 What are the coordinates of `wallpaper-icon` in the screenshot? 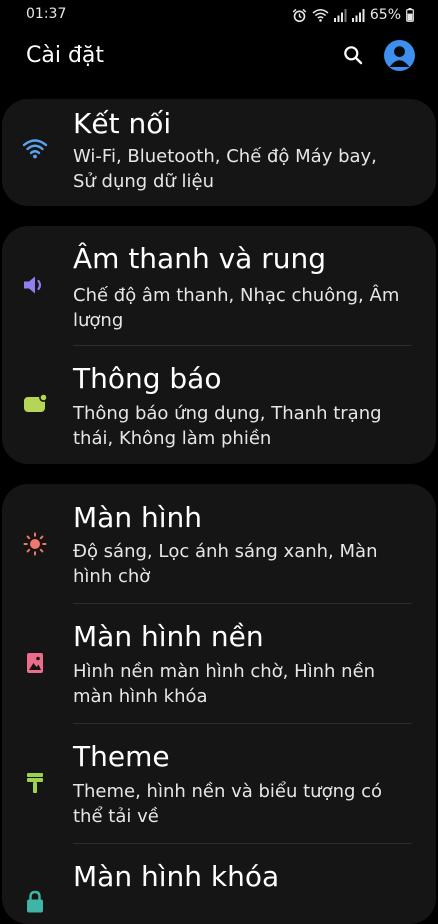 It's located at (35, 663).